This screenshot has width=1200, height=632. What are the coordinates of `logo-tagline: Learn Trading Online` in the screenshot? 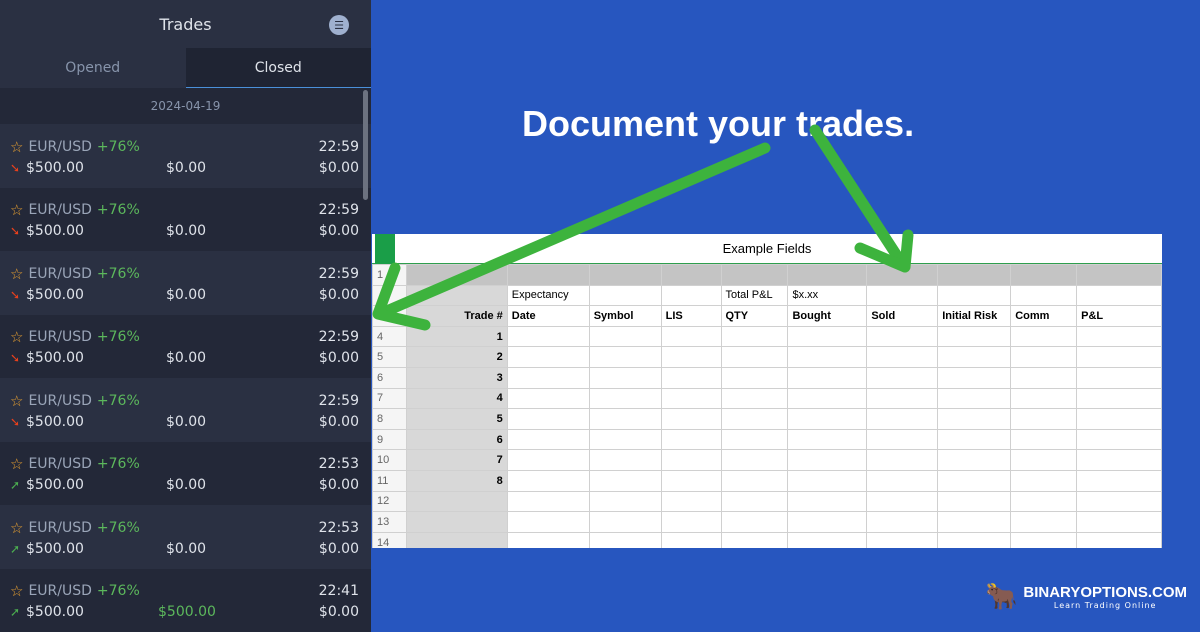 It's located at (1105, 605).